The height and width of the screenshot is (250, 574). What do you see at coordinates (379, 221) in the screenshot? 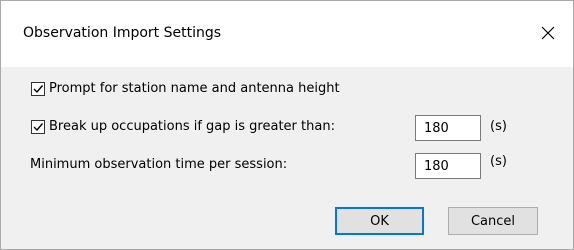
I see `ok-button: OK` at bounding box center [379, 221].